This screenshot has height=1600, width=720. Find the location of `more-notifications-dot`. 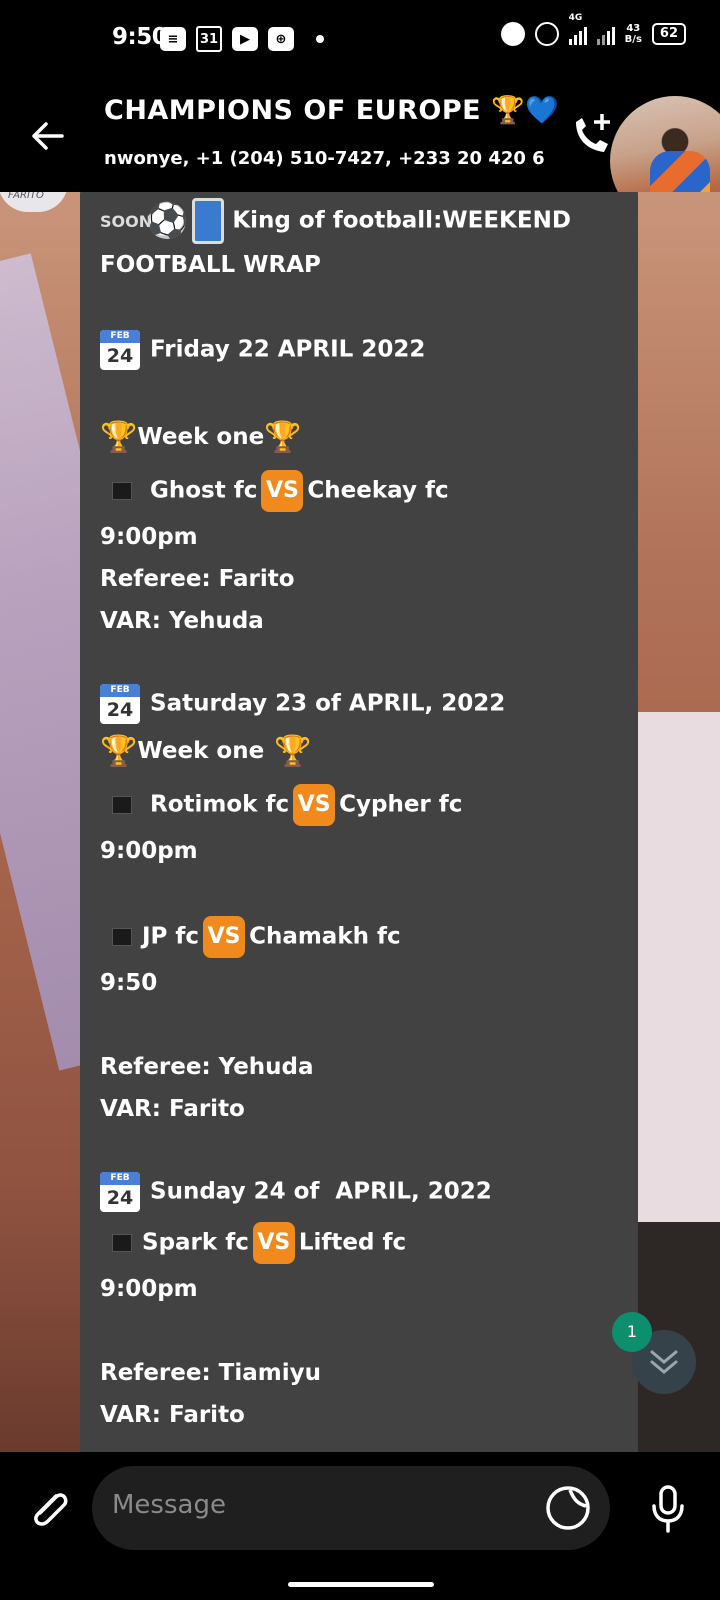

more-notifications-dot is located at coordinates (320, 39).